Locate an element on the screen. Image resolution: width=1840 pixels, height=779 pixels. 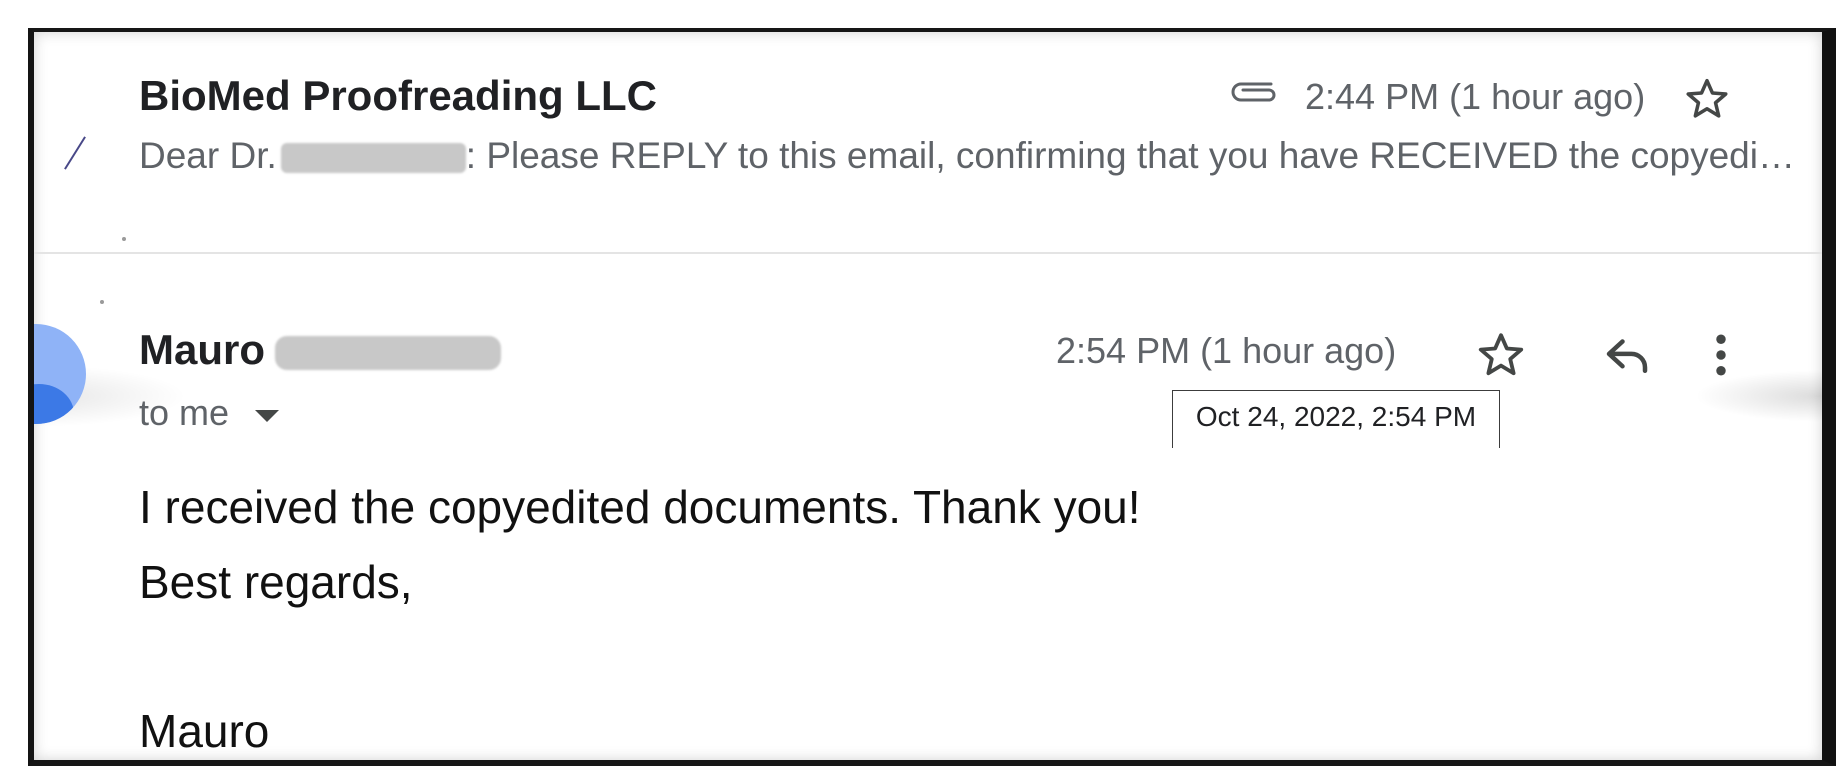
message-signature: Mauro is located at coordinates (204, 731).